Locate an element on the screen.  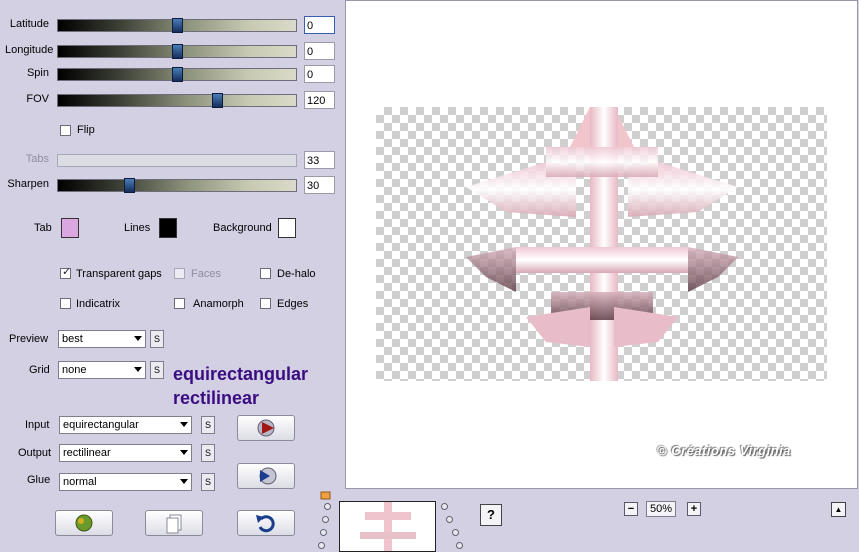
longitude-slider-thumb is located at coordinates (177, 51).